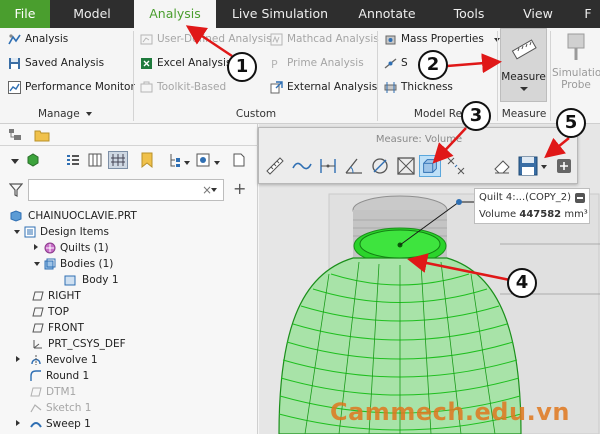 Image resolution: width=600 pixels, height=434 pixels. I want to click on tree-item-label: Body 1, so click(100, 280).